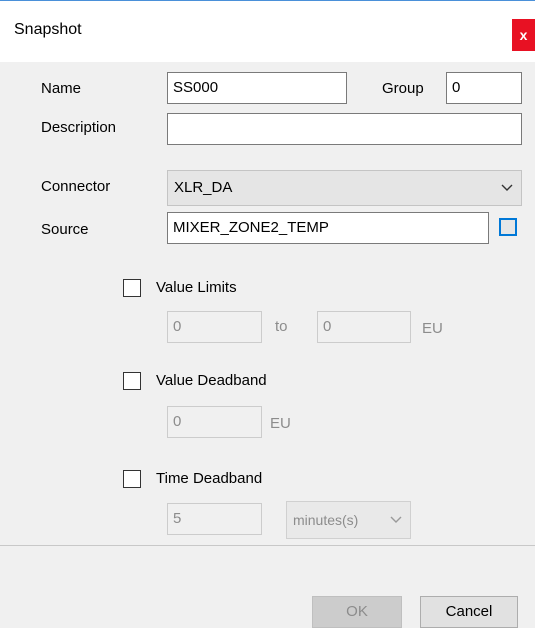 The height and width of the screenshot is (628, 535). I want to click on description-input, so click(344, 129).